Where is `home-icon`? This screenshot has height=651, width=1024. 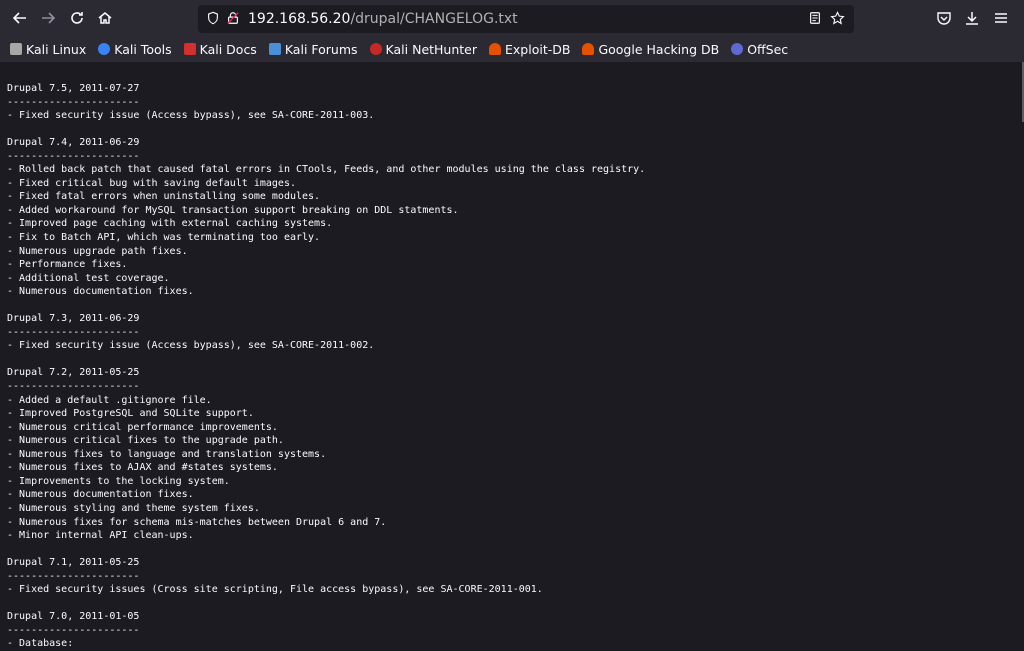 home-icon is located at coordinates (105, 18).